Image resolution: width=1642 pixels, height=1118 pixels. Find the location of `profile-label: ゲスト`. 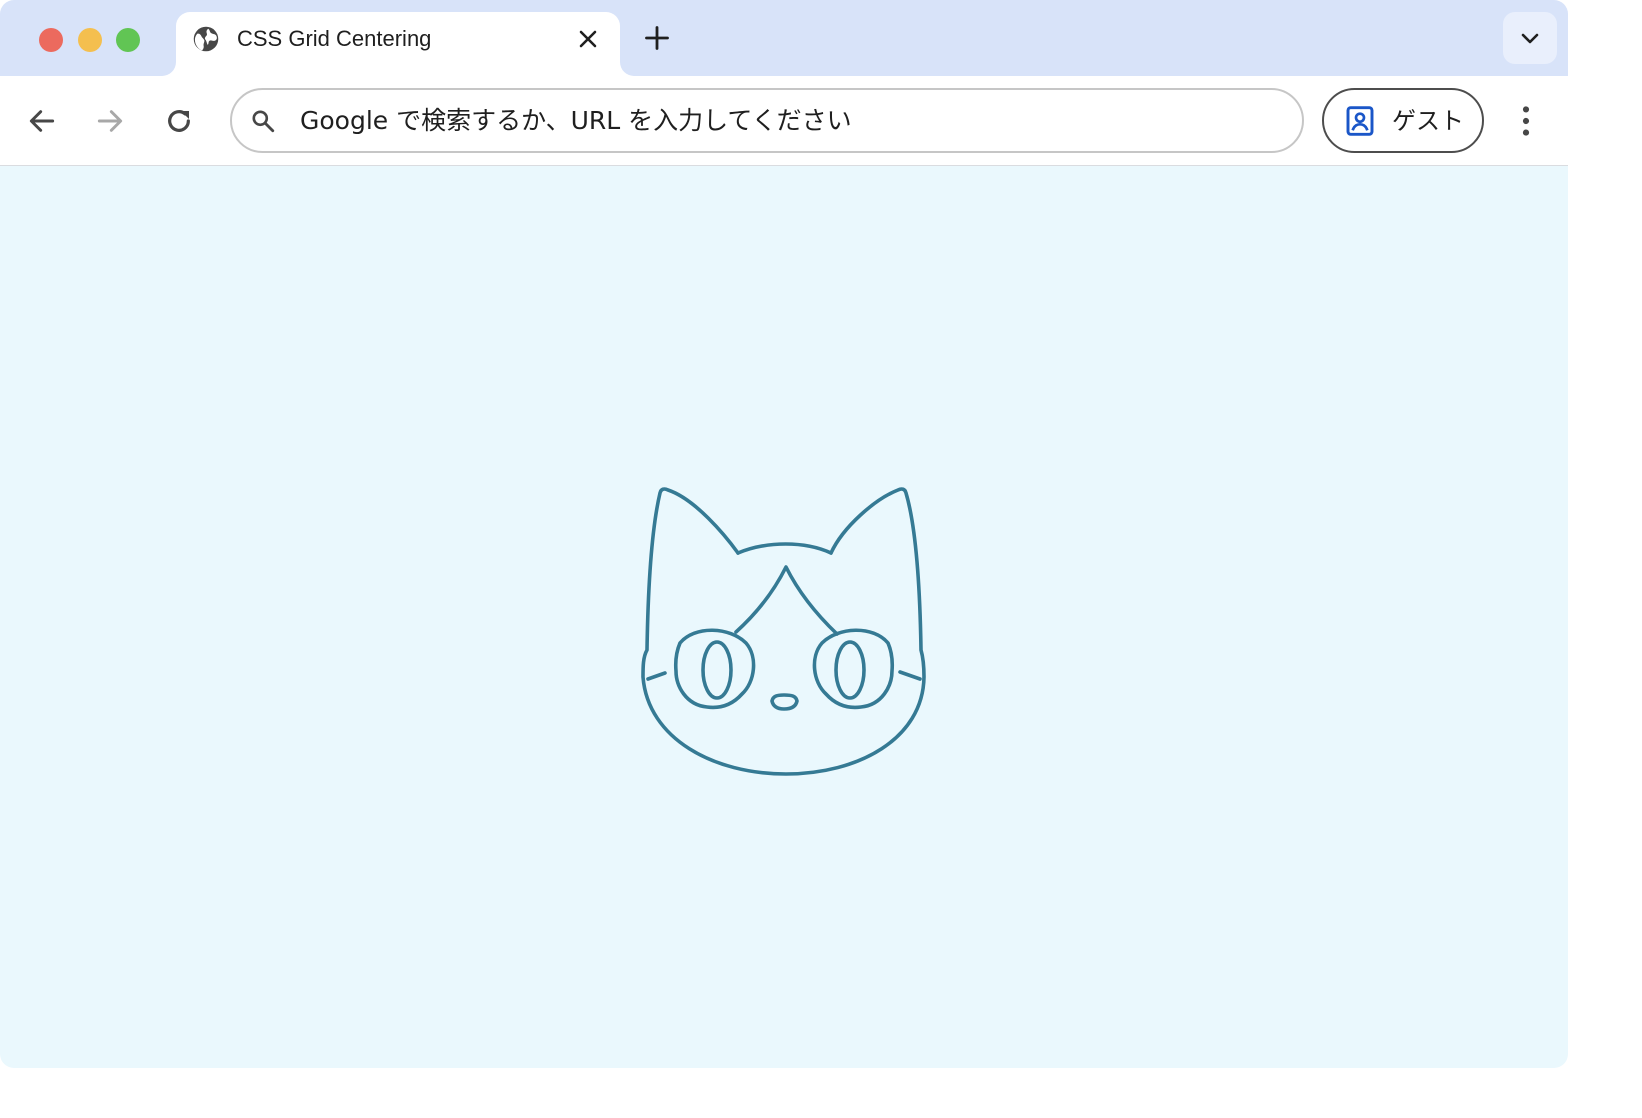

profile-label: ゲスト is located at coordinates (1428, 121).